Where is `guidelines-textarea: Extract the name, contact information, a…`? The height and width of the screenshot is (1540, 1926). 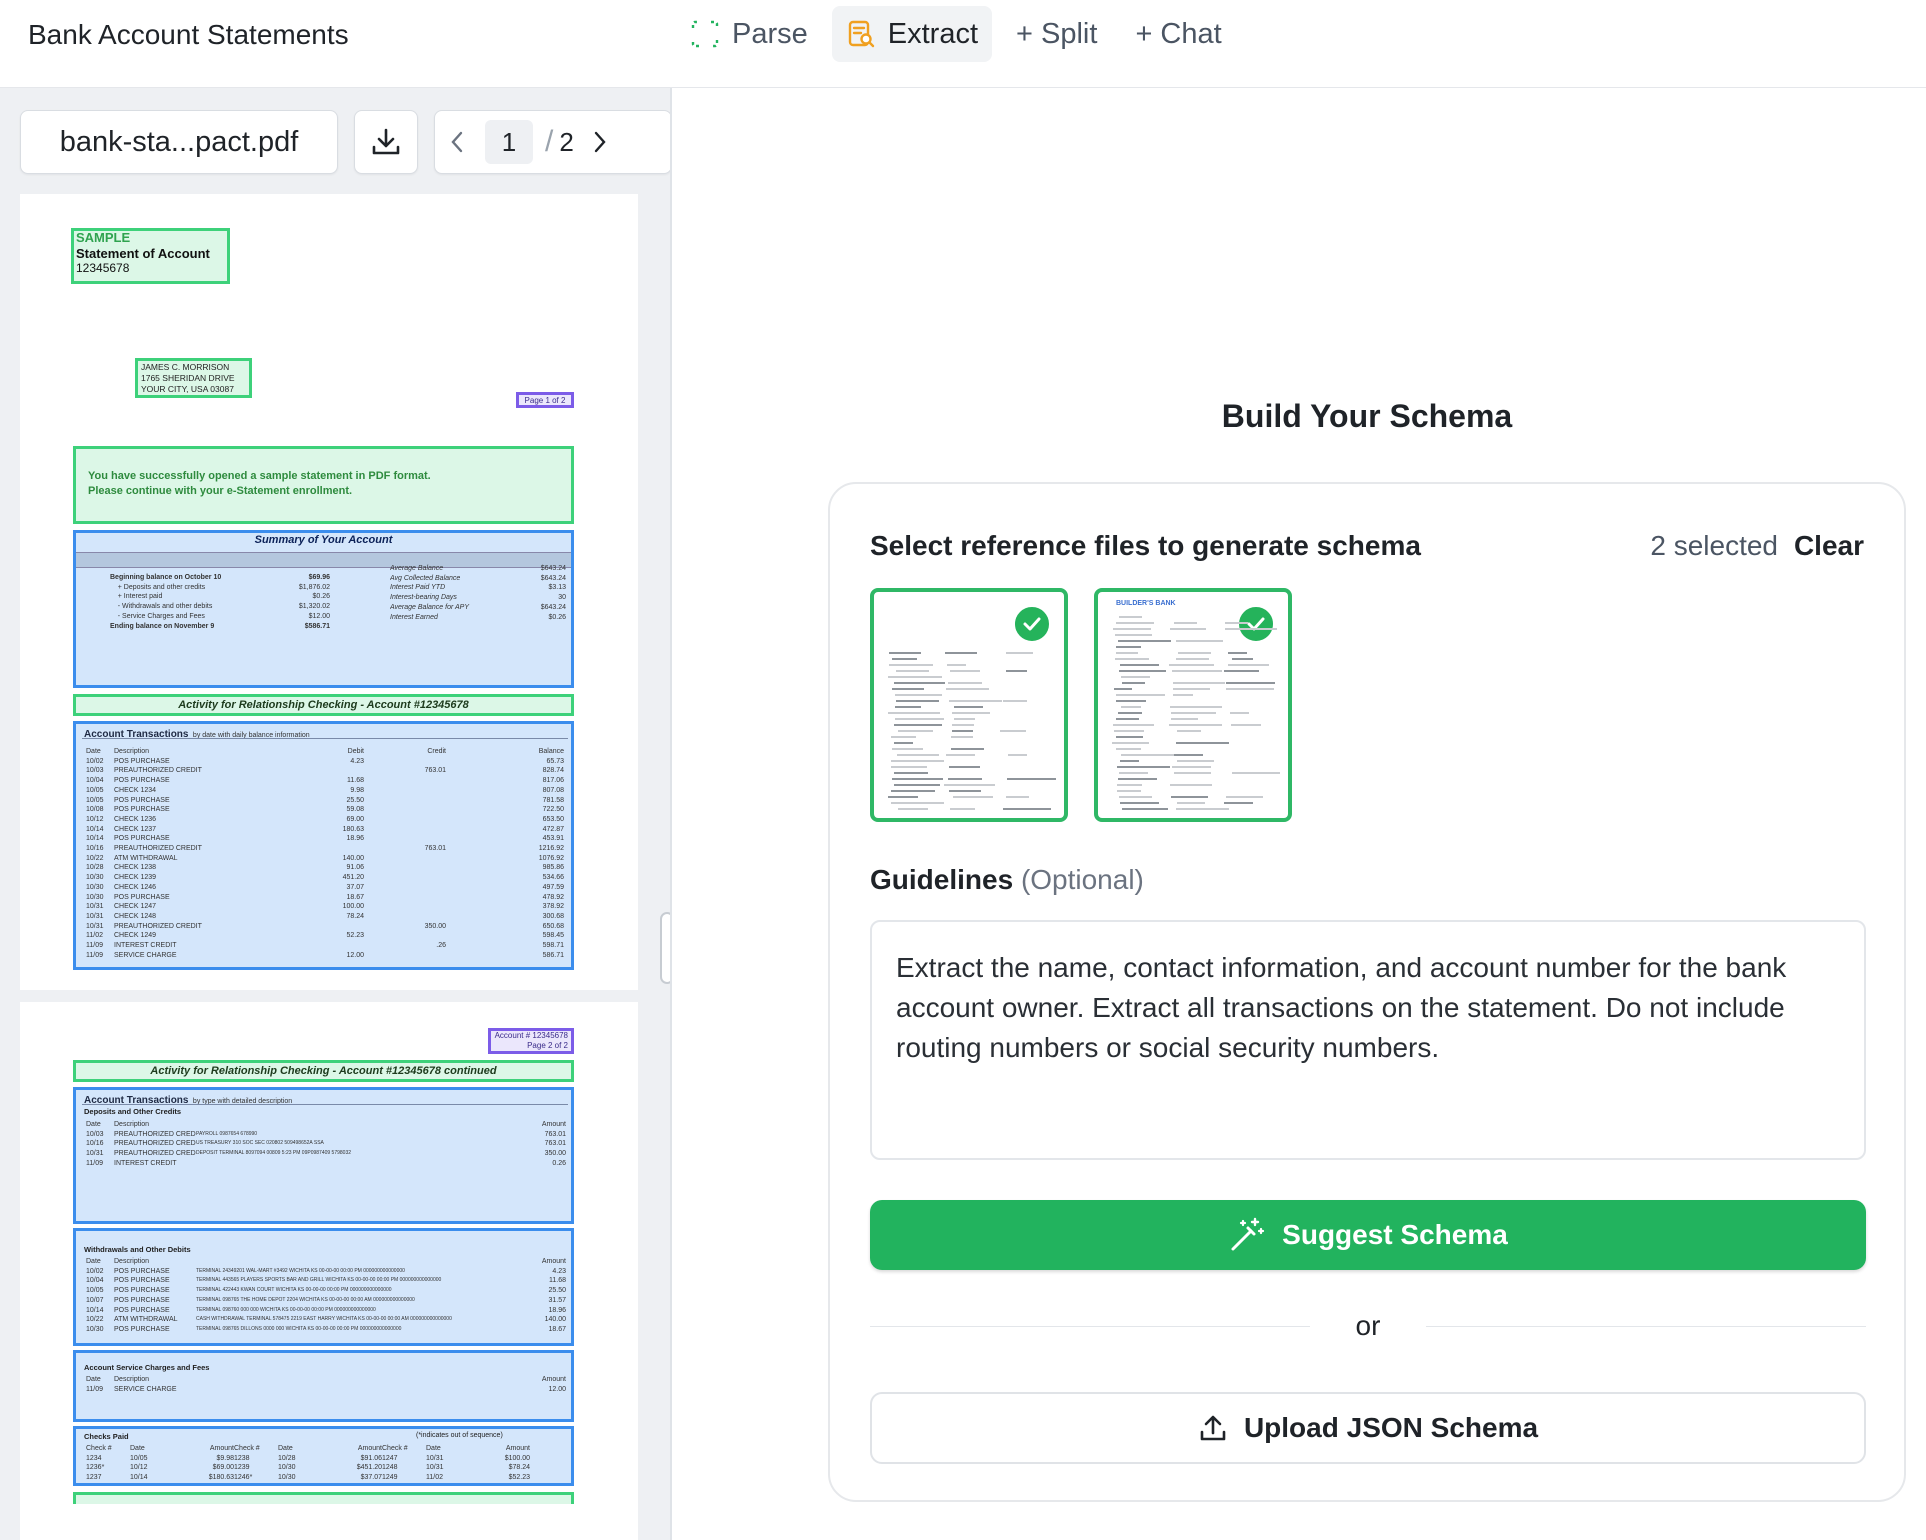 guidelines-textarea: Extract the name, contact information, a… is located at coordinates (1368, 1040).